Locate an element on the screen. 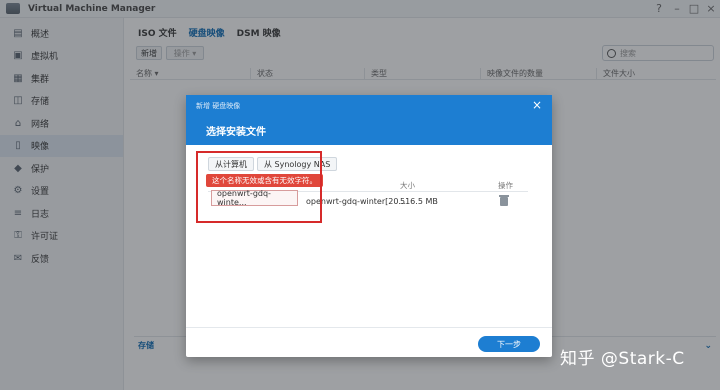 The image size is (720, 390). column-action: 操作 is located at coordinates (505, 185).